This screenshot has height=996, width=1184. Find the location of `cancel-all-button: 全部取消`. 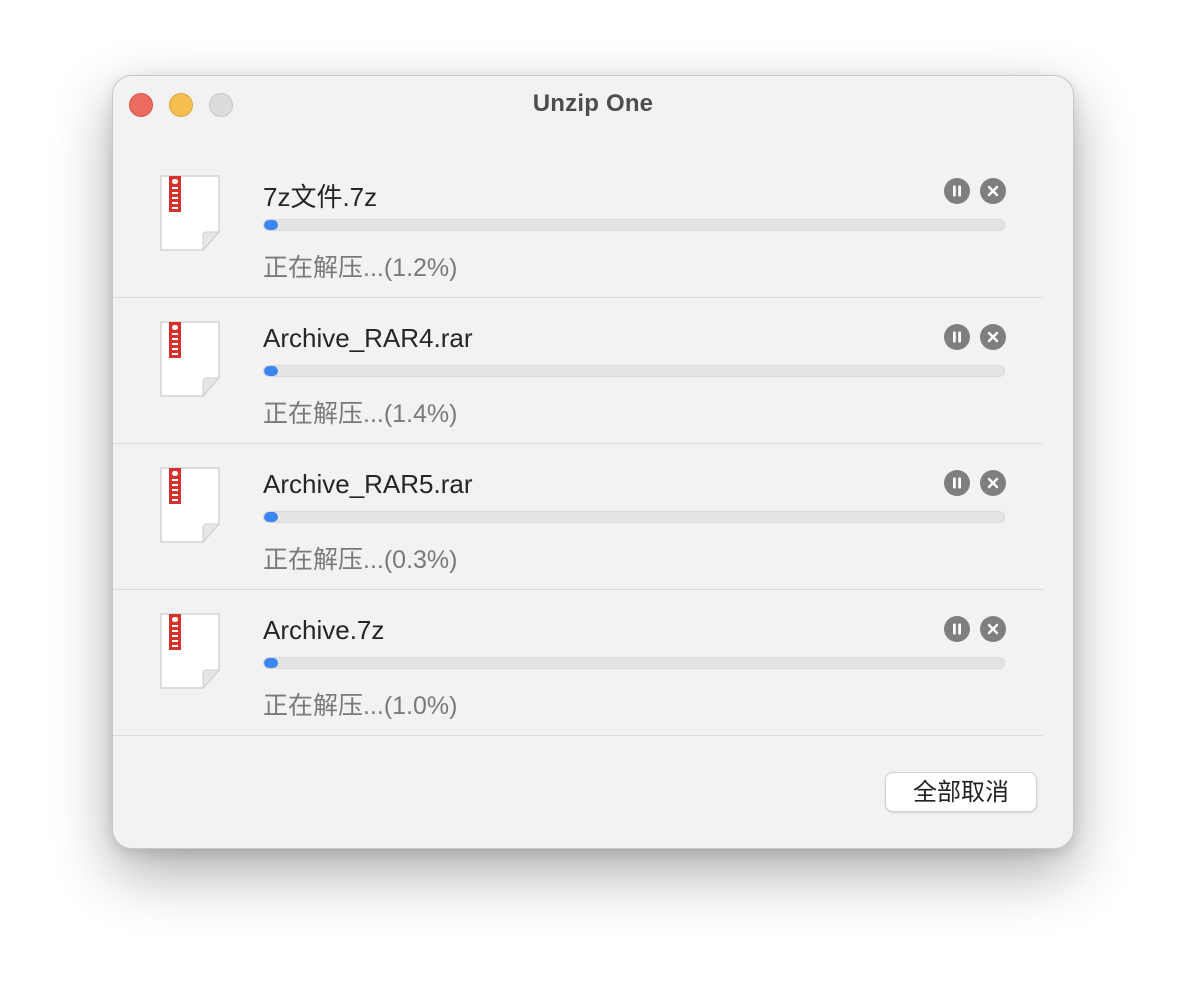

cancel-all-button: 全部取消 is located at coordinates (961, 792).